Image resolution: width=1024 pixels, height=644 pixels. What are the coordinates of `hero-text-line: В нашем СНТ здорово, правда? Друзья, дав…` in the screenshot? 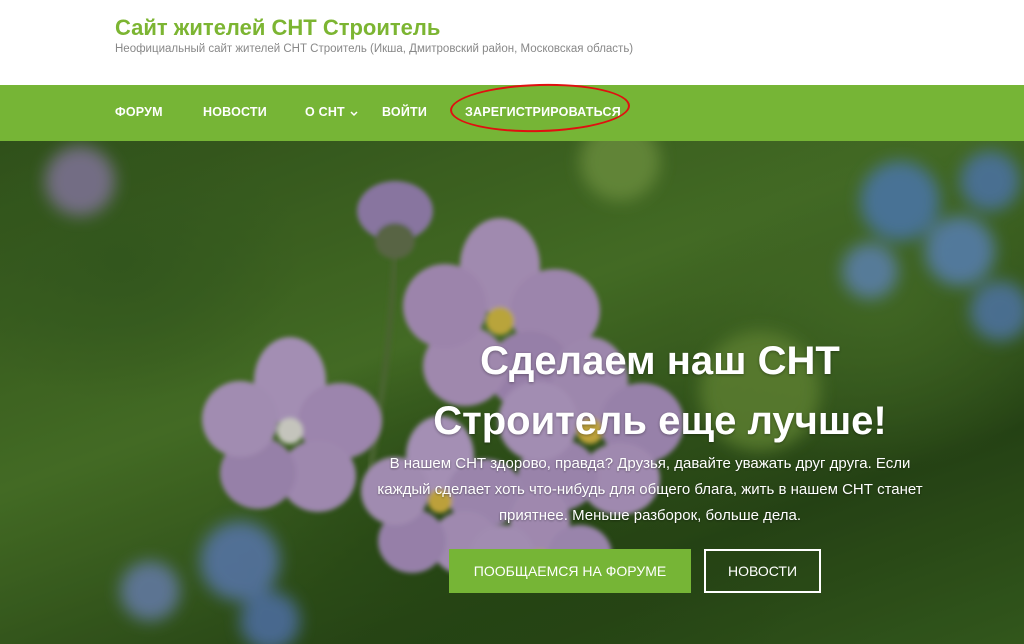 It's located at (650, 463).